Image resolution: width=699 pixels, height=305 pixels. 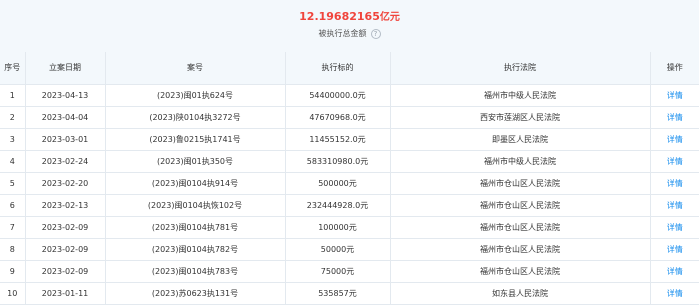 I want to click on row-case-number-cell: (2023)闽0104执914号, so click(x=195, y=183).